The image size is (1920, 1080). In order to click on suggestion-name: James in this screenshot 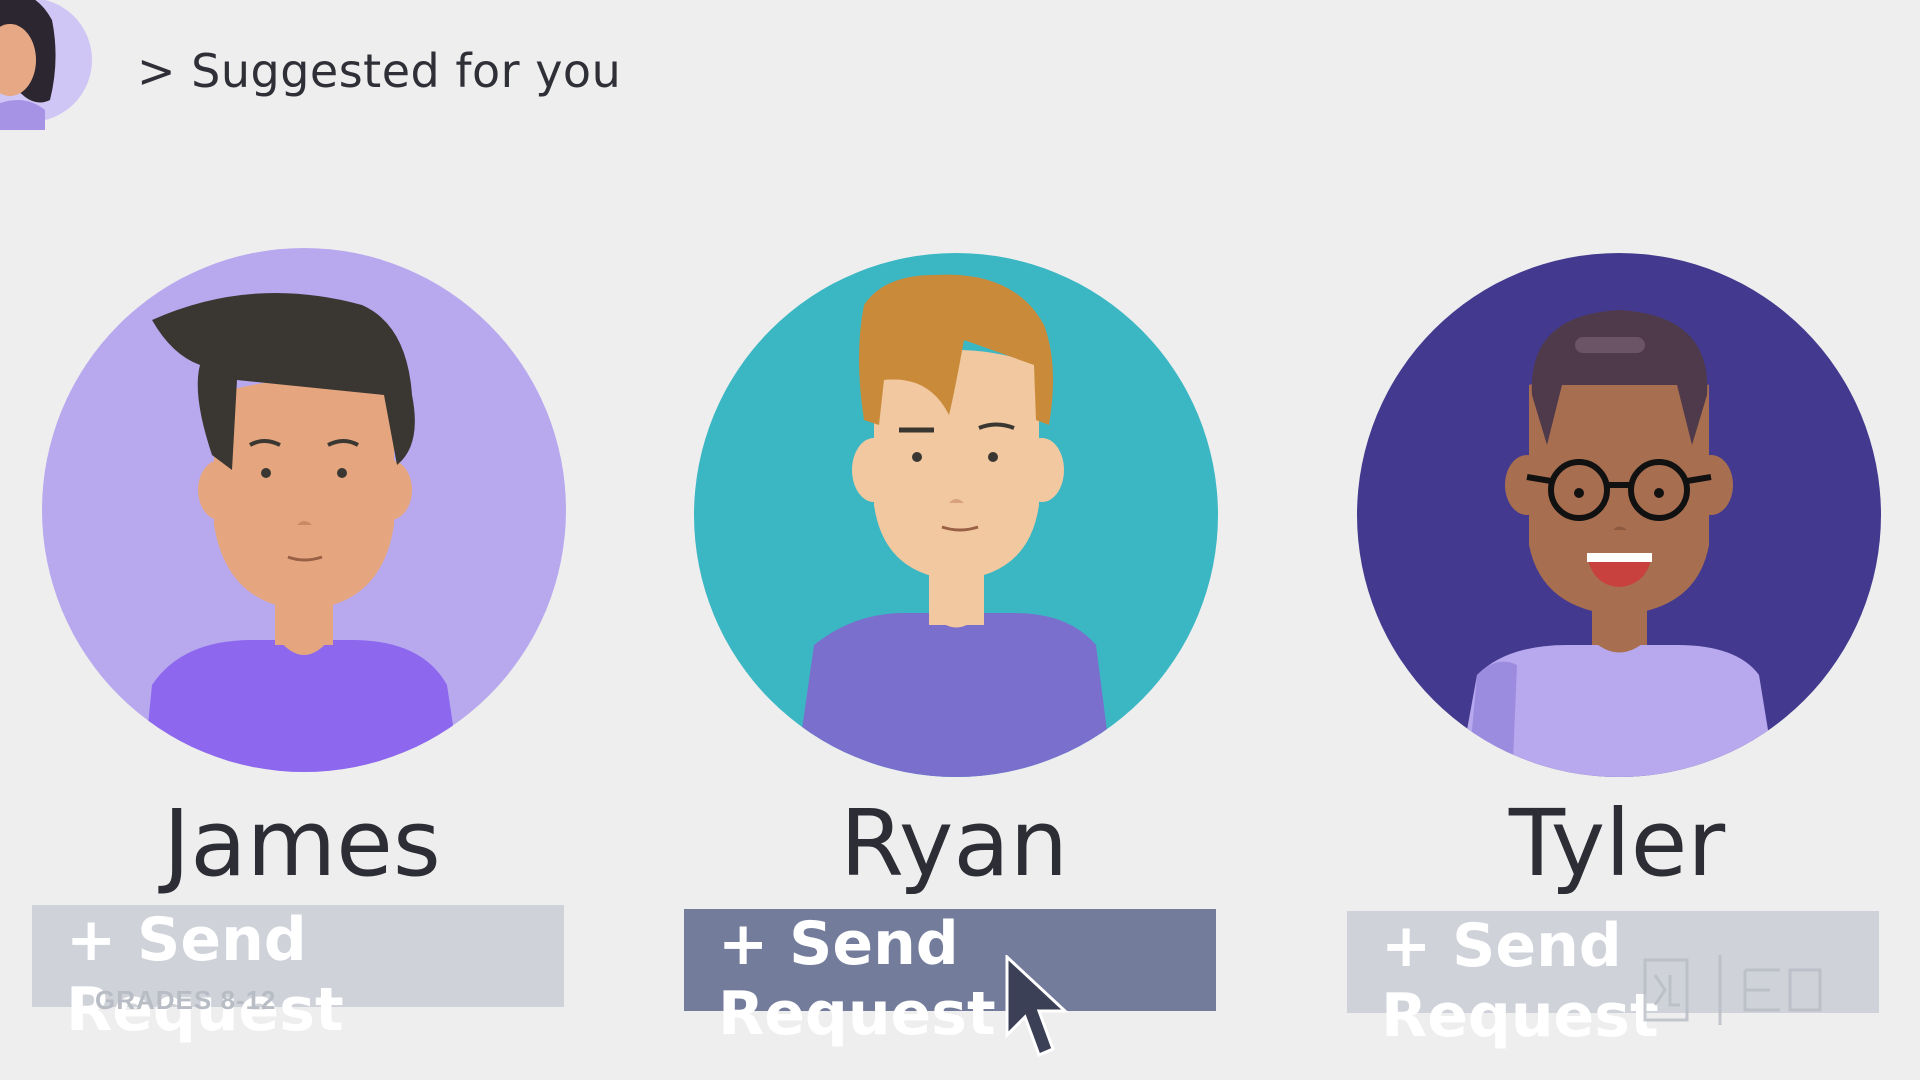, I will do `click(302, 843)`.